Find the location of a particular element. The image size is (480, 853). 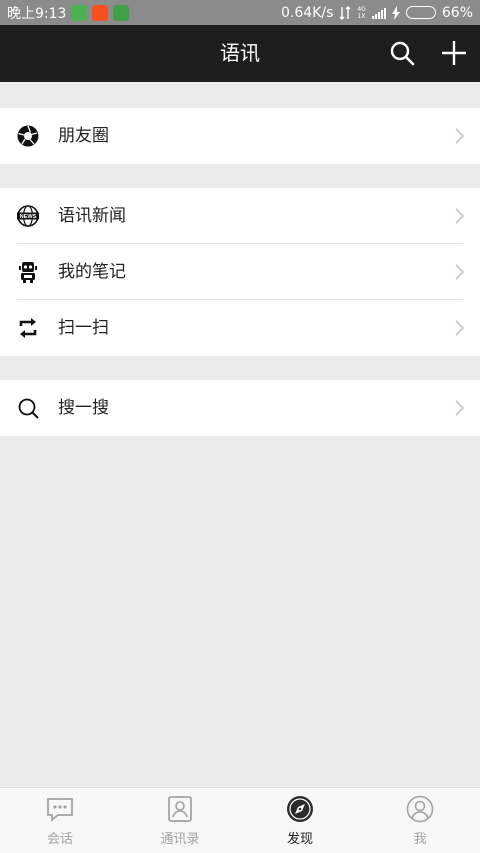

status-bar: 晚上9:13 0.64K/s 4G 1X 66% is located at coordinates (240, 12).